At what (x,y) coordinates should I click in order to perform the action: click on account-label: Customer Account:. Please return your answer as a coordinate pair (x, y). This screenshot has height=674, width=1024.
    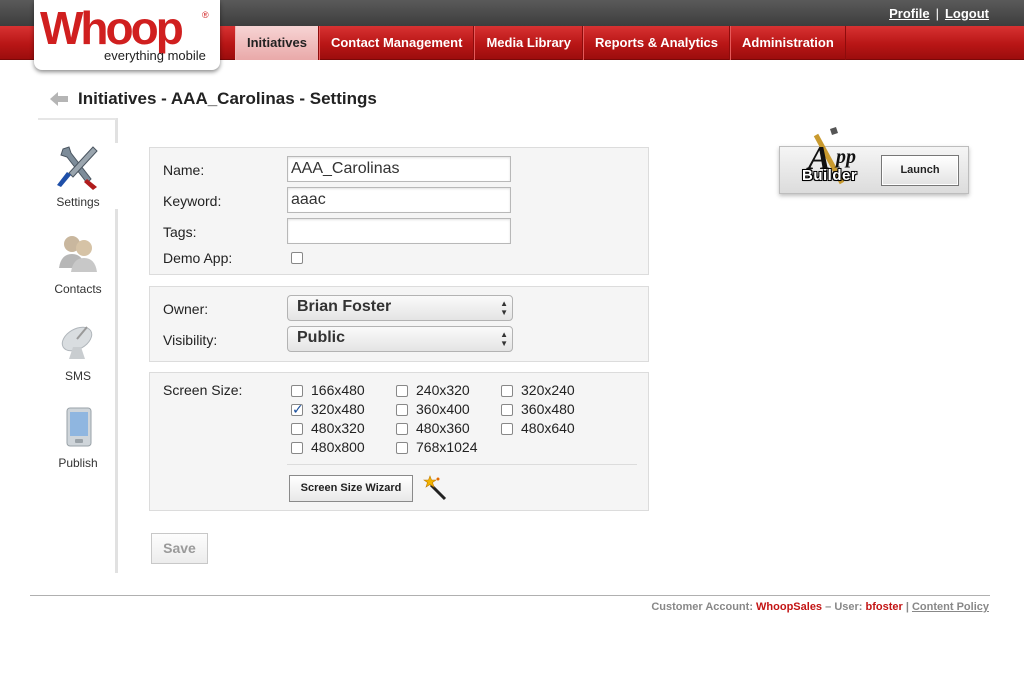
    Looking at the image, I should click on (702, 607).